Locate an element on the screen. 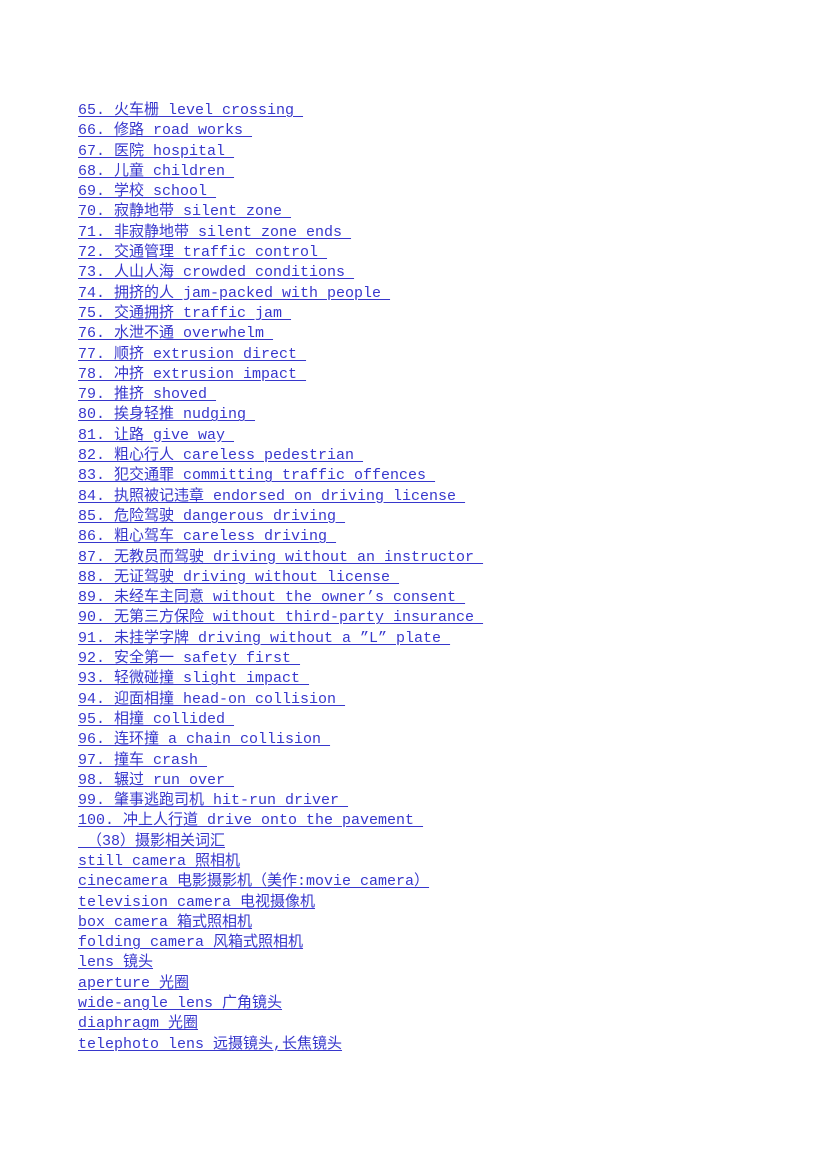 This screenshot has width=827, height=1170. line-89: 89. 未经车主同意 without the owner’s consent is located at coordinates (271, 598).